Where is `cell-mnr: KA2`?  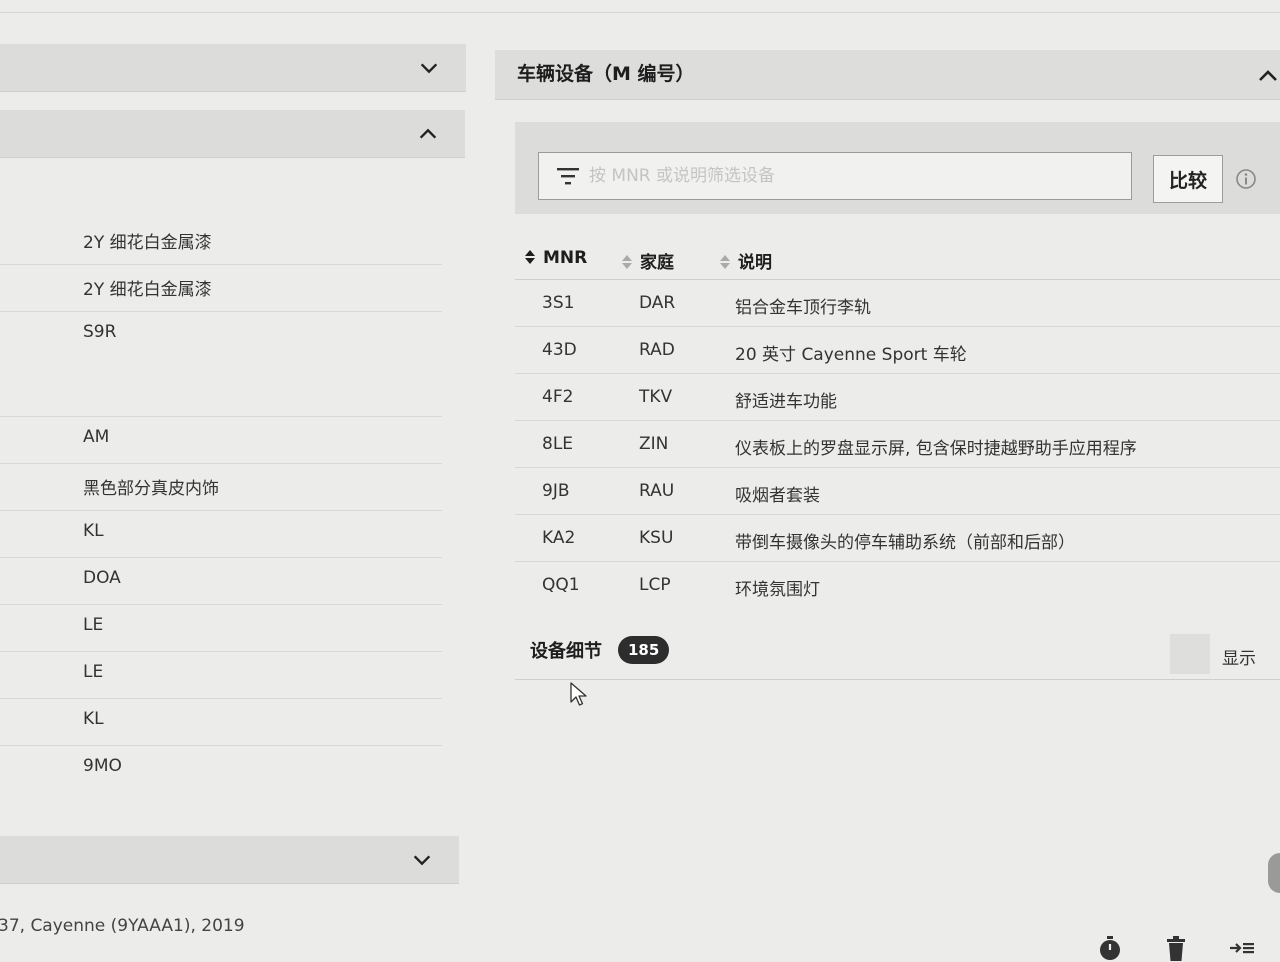 cell-mnr: KA2 is located at coordinates (559, 538).